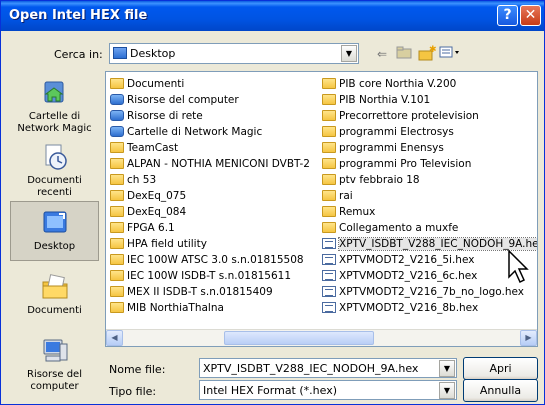  I want to click on back-arrow-icon: ⇐, so click(382, 54).